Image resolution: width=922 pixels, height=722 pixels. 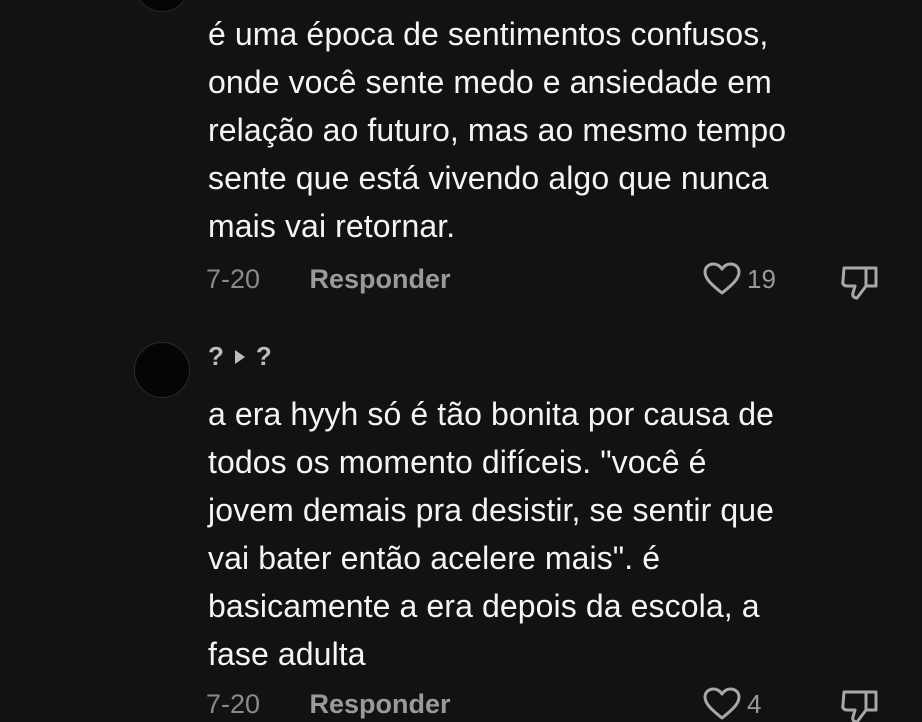 I want to click on like-button: 4, so click(x=732, y=704).